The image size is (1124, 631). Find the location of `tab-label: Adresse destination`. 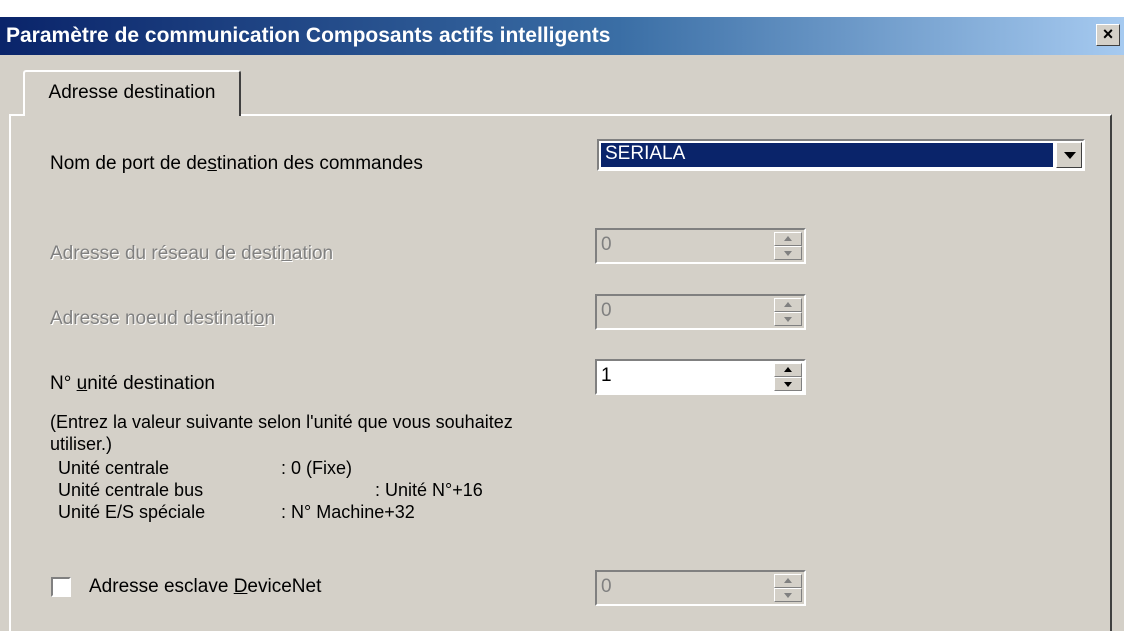

tab-label: Adresse destination is located at coordinates (132, 92).